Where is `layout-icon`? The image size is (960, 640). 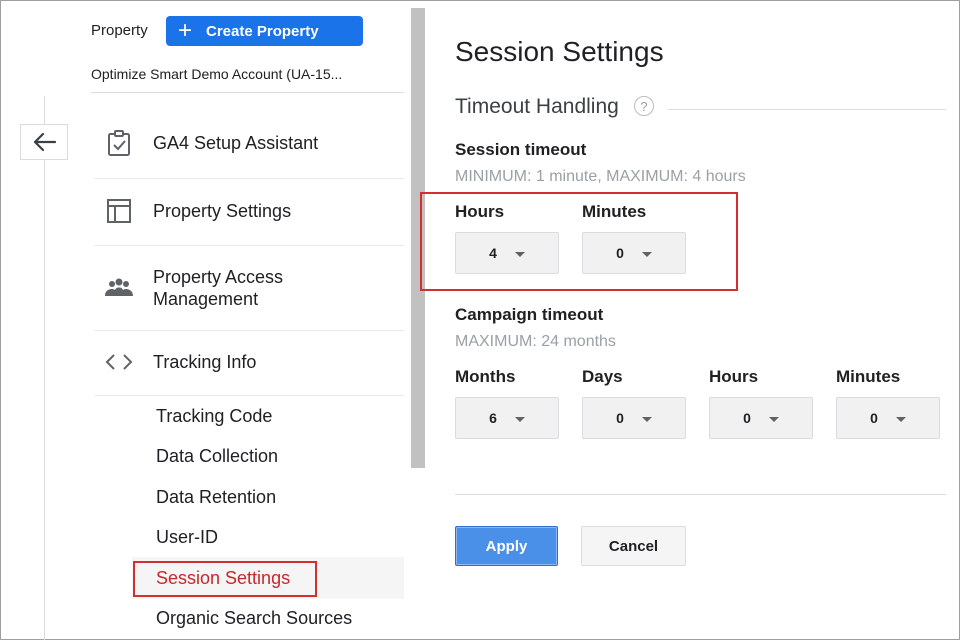
layout-icon is located at coordinates (119, 211).